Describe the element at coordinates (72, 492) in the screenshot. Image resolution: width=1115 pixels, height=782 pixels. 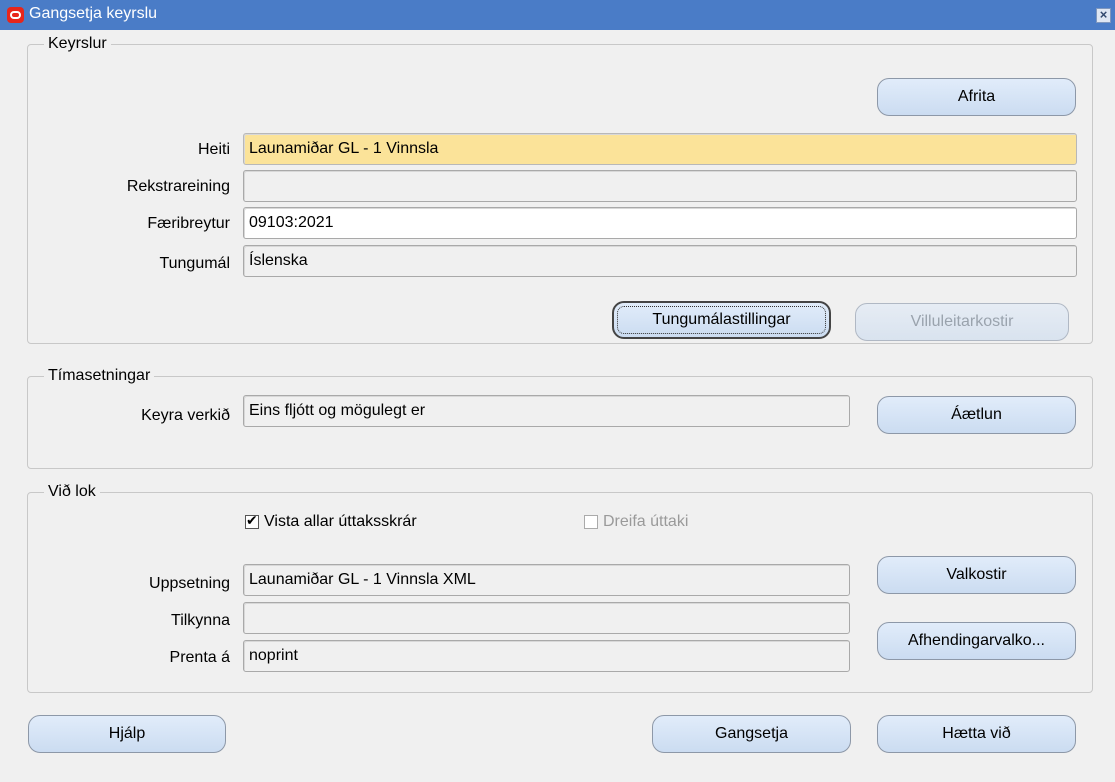
I see `group-title-vid-lok: Við lok` at that location.